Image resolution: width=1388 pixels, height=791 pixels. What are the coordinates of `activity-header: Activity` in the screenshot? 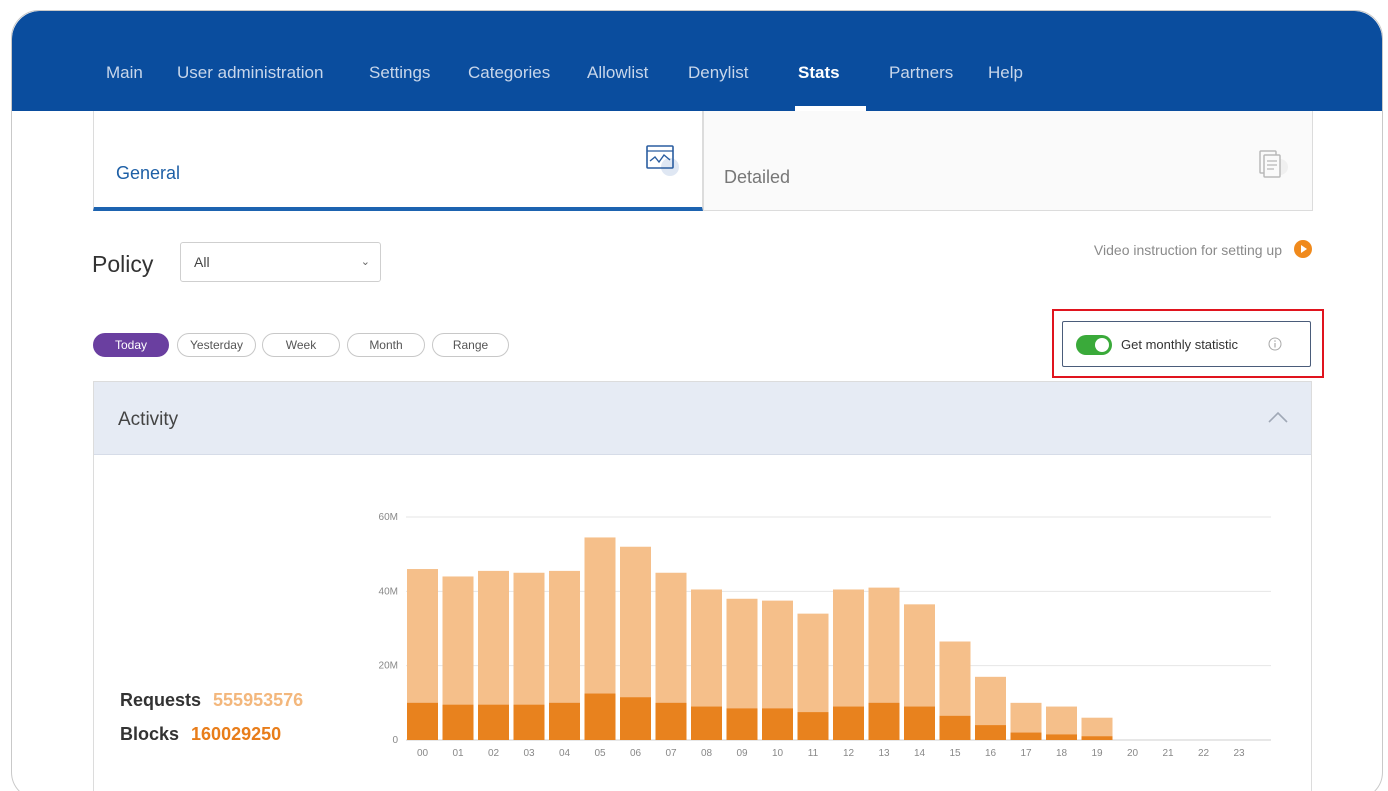 It's located at (702, 418).